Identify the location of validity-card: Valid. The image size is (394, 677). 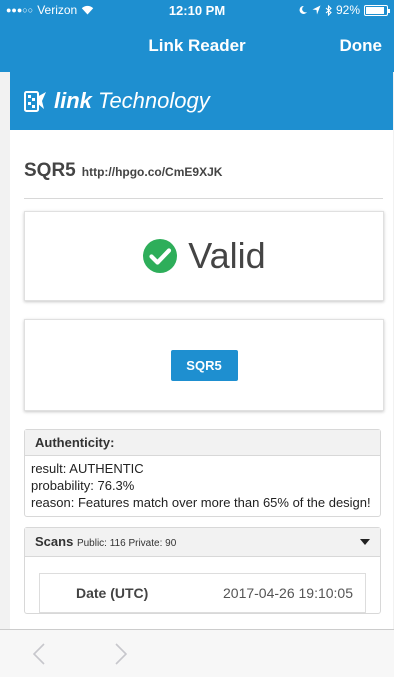
(204, 256).